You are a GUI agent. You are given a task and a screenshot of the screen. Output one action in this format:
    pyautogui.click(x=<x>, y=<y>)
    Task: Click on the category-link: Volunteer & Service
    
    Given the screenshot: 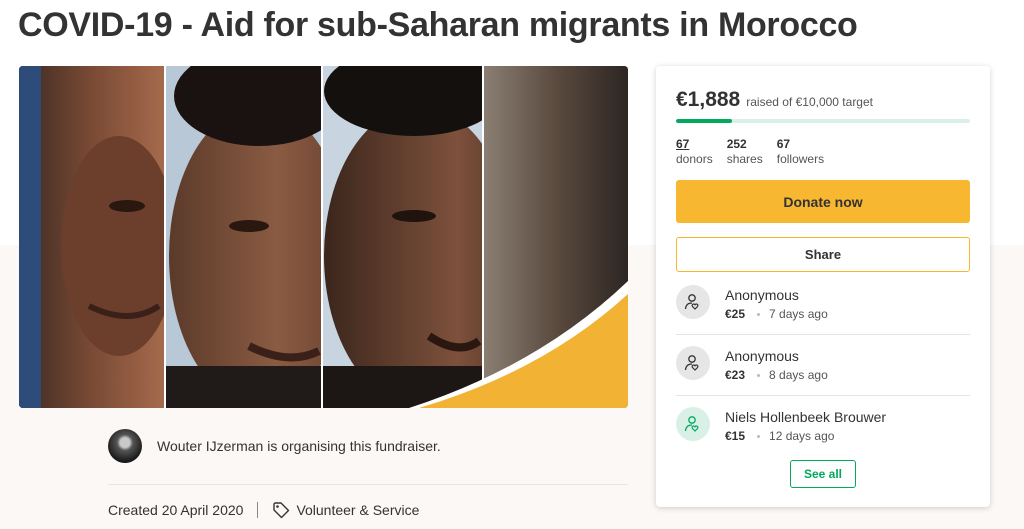 What is the action you would take?
    pyautogui.click(x=357, y=510)
    